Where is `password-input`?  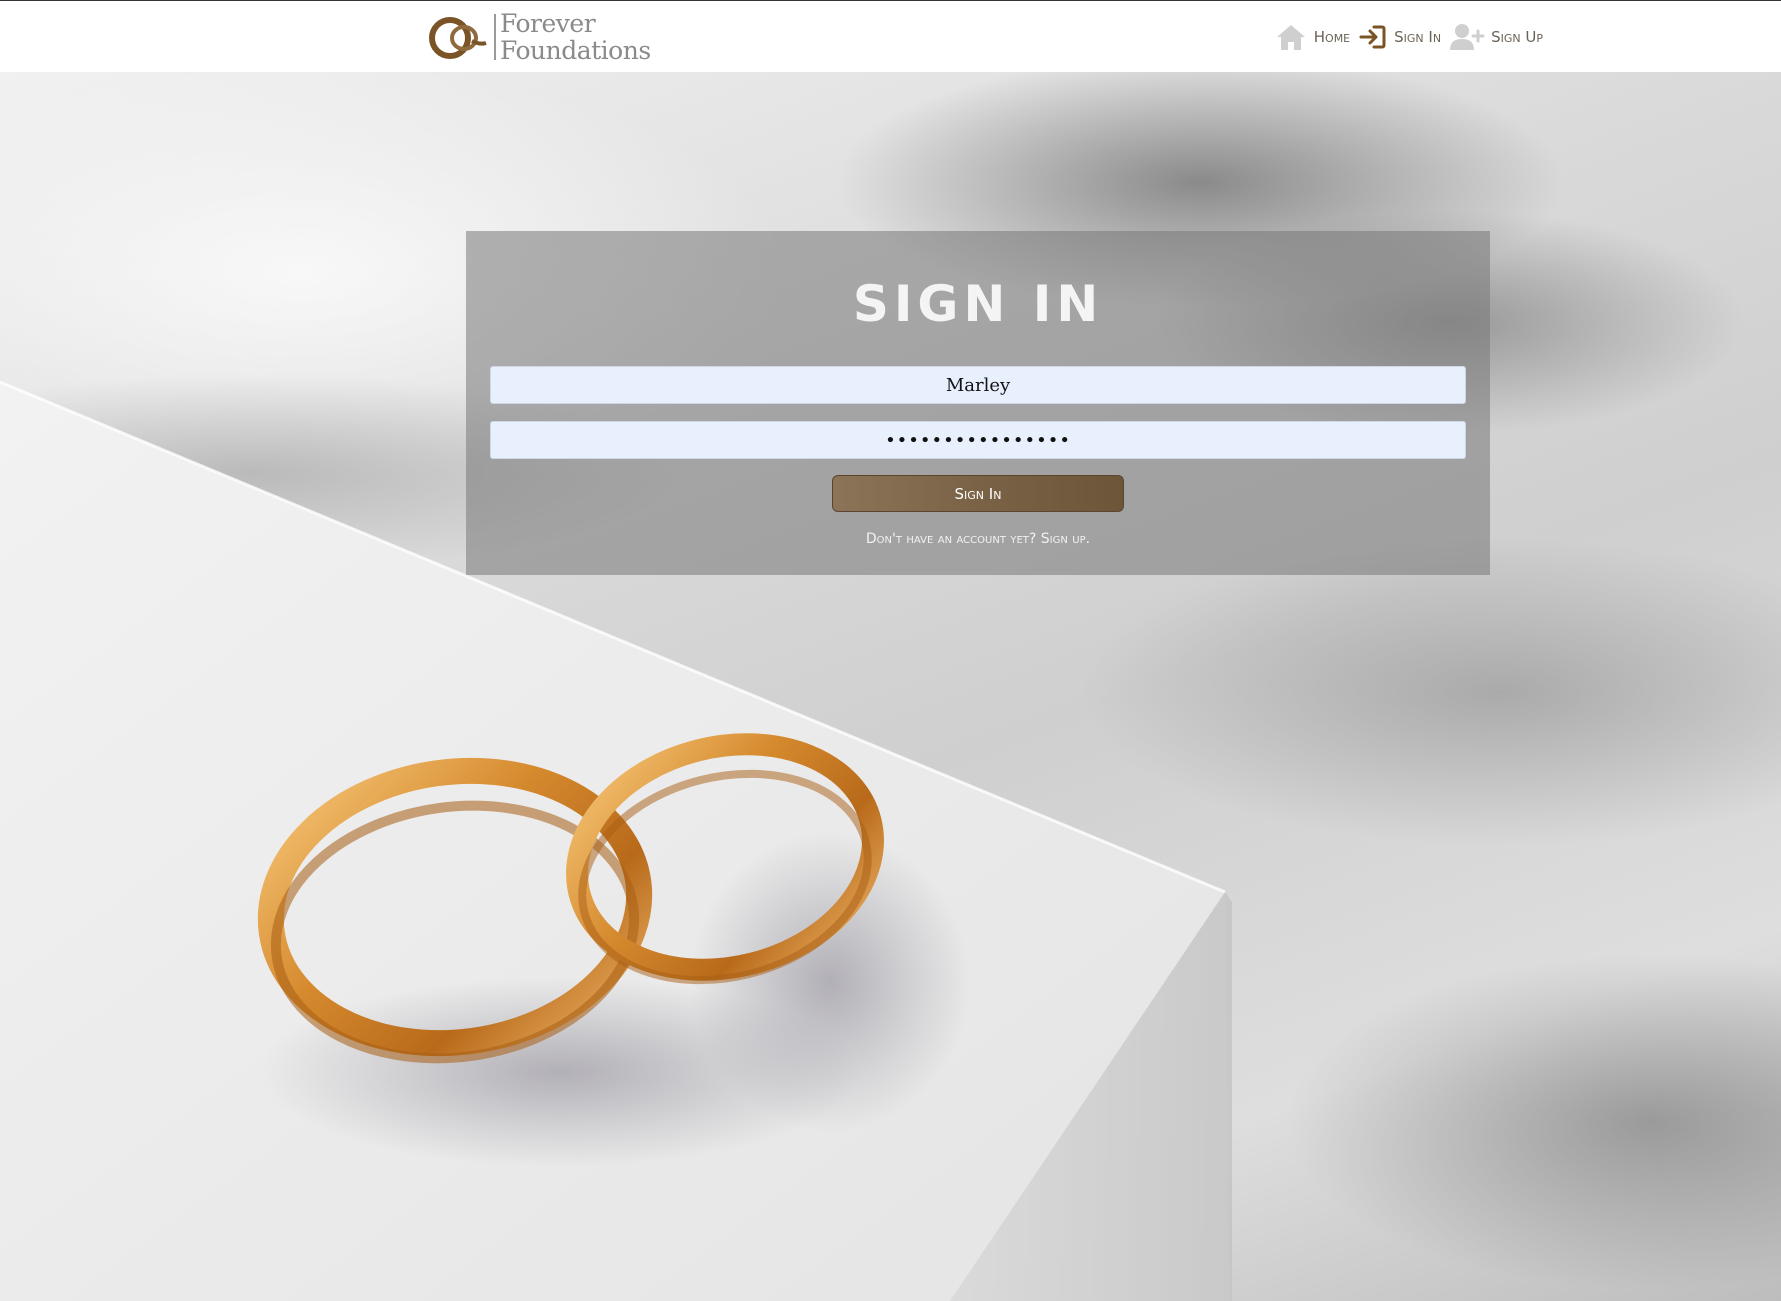
password-input is located at coordinates (978, 440).